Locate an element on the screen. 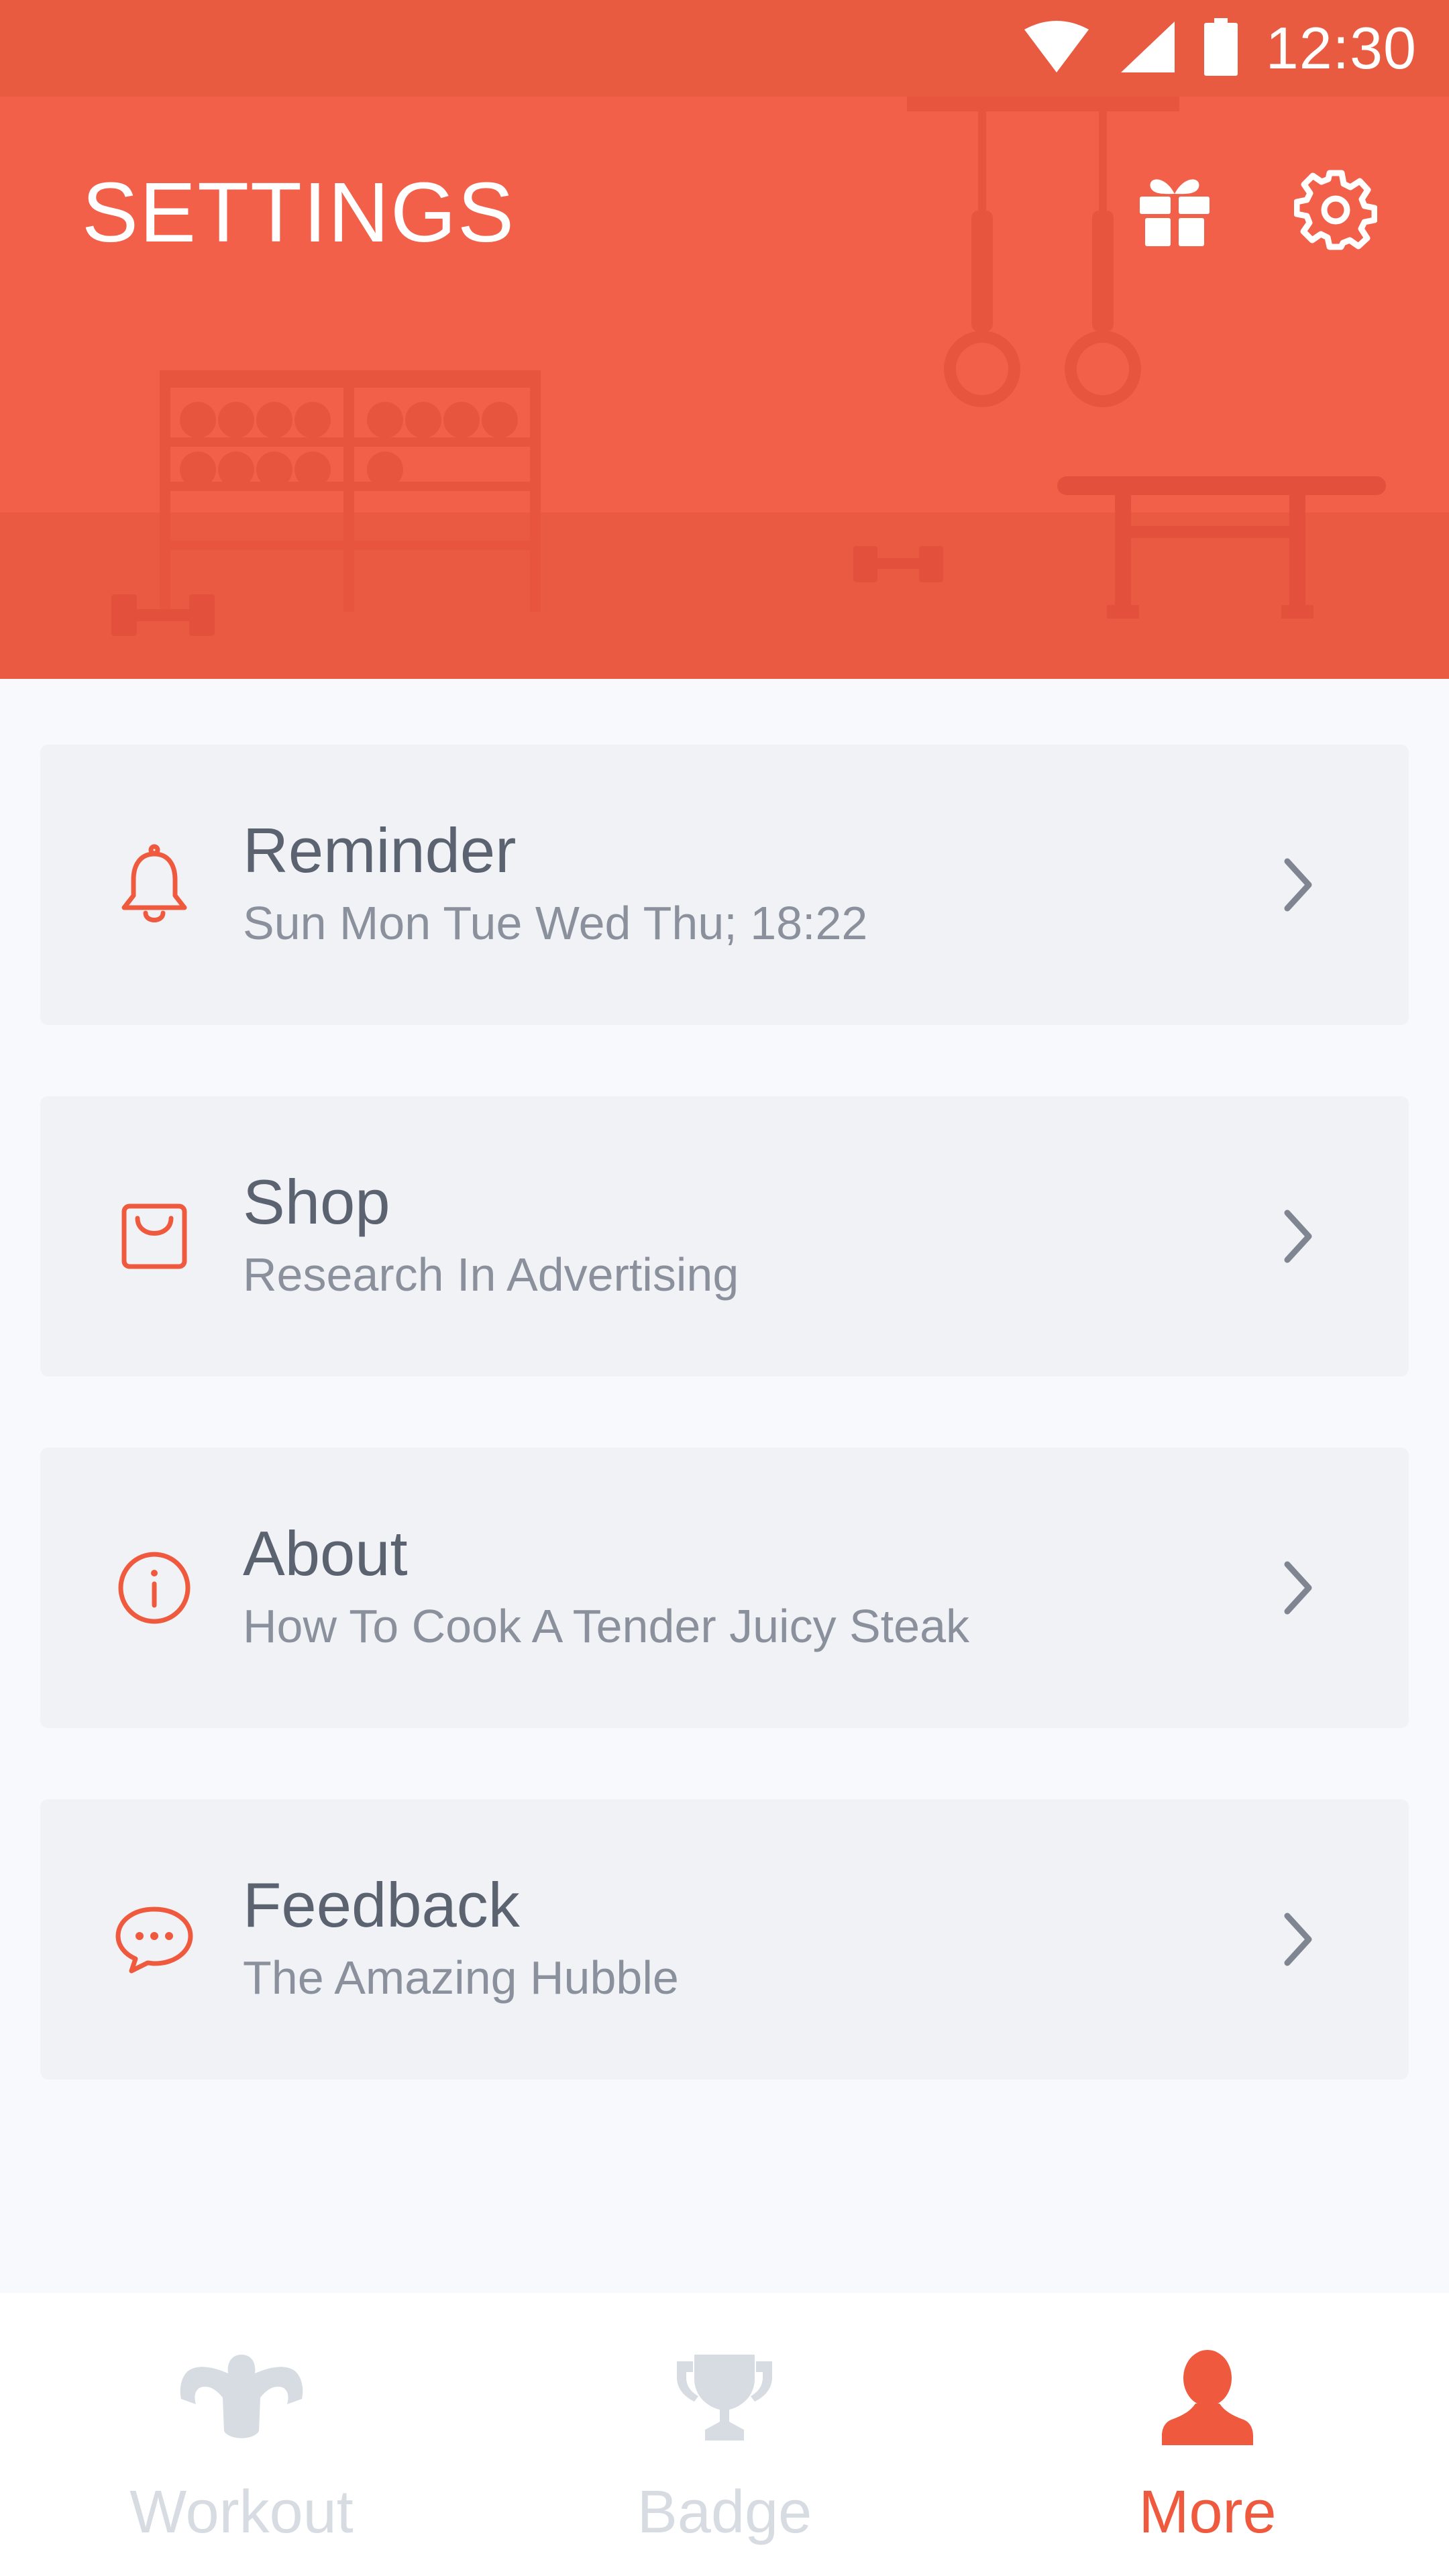 The width and height of the screenshot is (1449, 2576). shopping-bag-icon is located at coordinates (154, 1236).